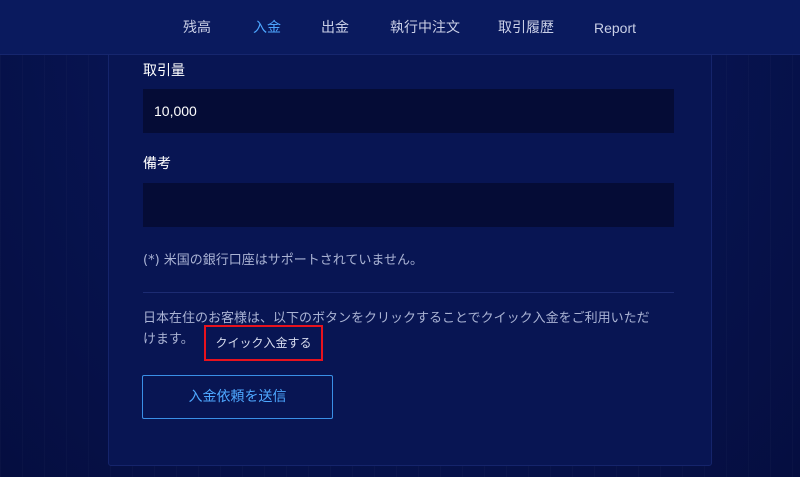  Describe the element at coordinates (408, 111) in the screenshot. I see `amount-input` at that location.